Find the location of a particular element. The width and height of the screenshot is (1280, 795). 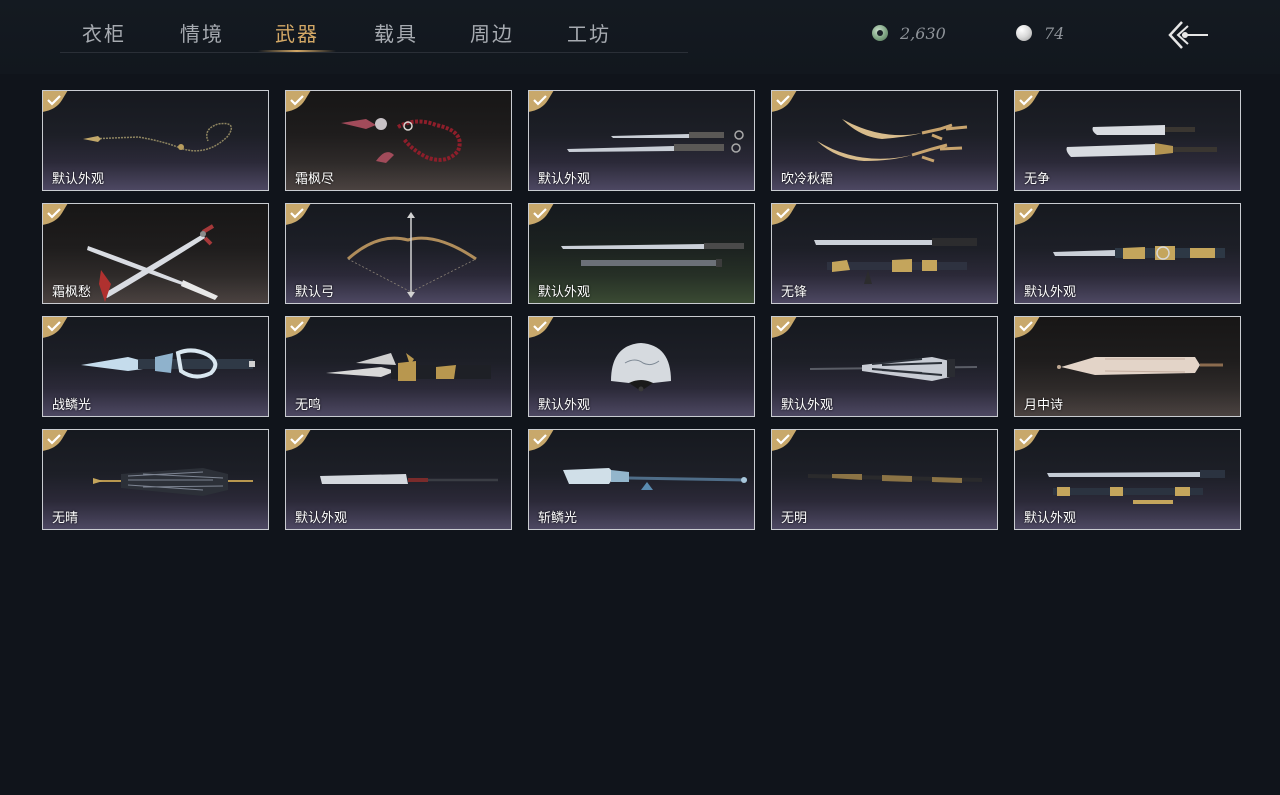

weapon-label: 吹冷秋霜 is located at coordinates (807, 179).